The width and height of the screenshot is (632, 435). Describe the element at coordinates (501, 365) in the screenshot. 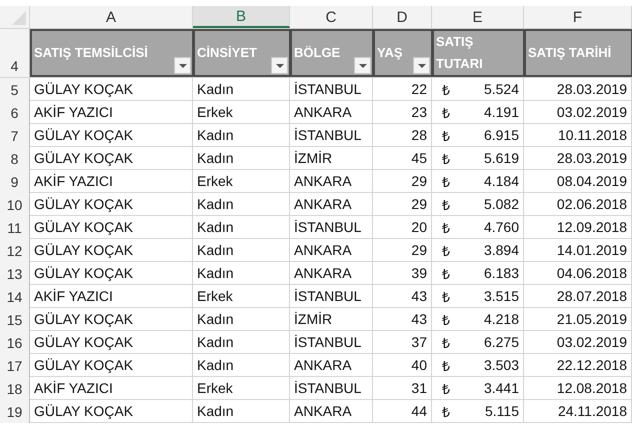

I see `amount-value: 3.503` at that location.